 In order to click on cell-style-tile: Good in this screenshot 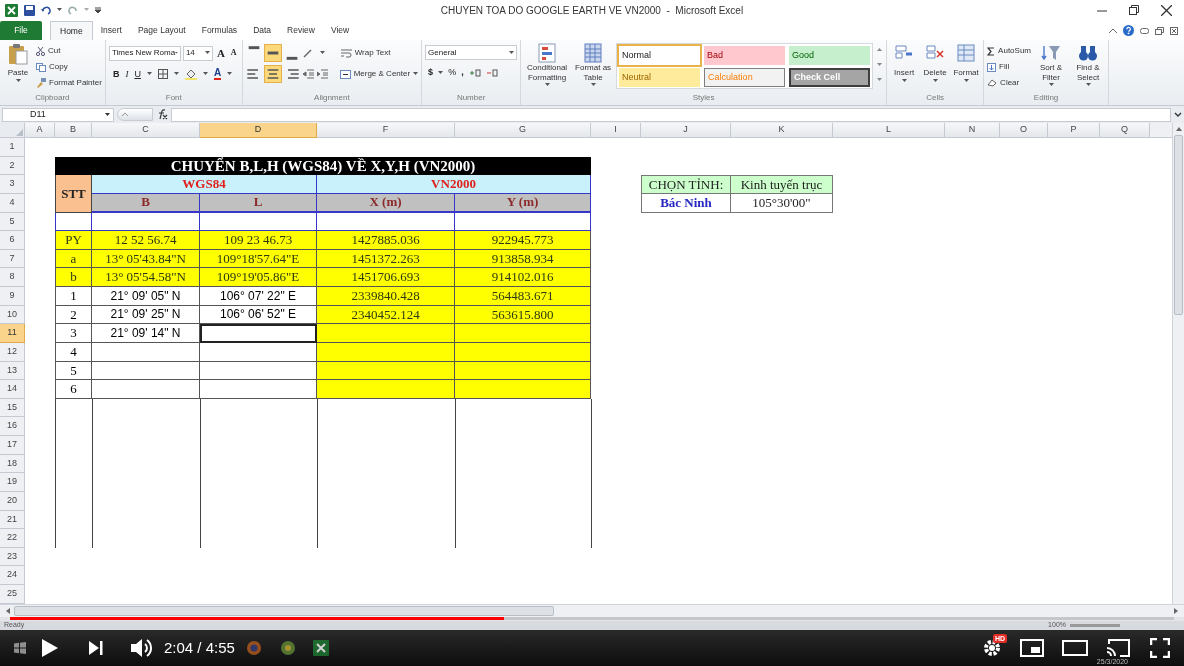, I will do `click(830, 55)`.